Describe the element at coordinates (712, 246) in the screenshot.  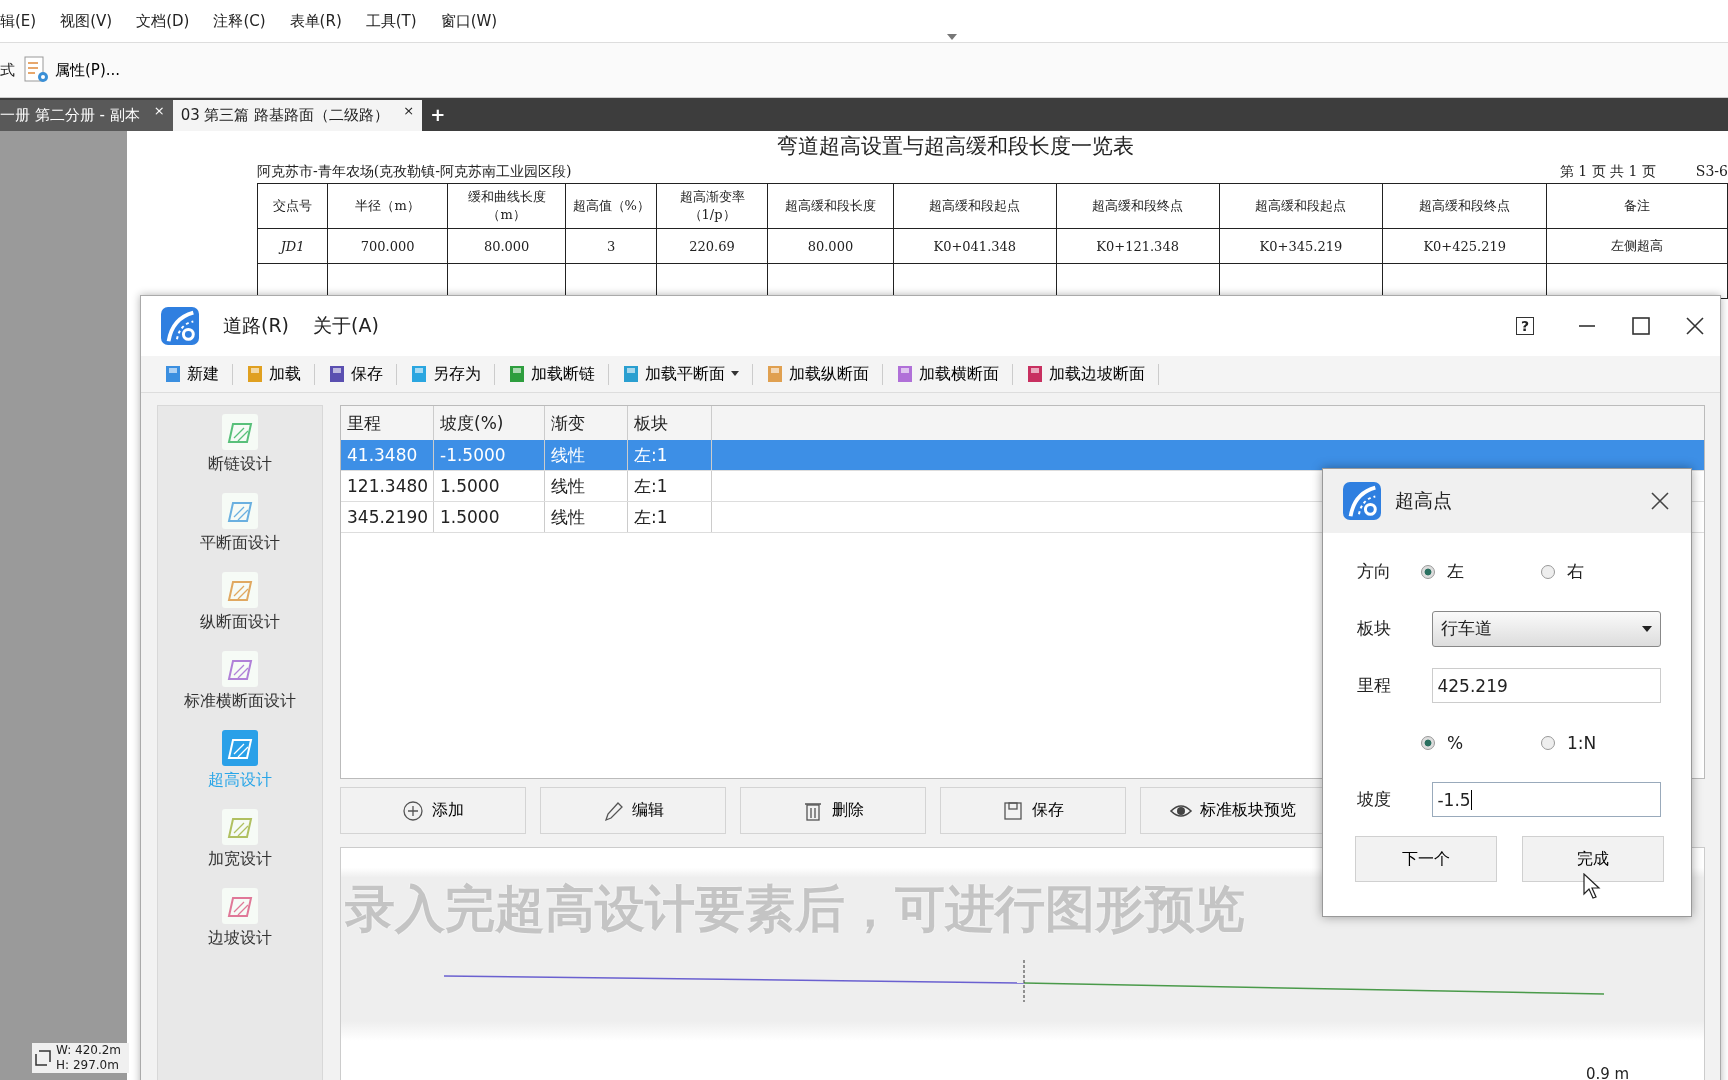
I see `table-cell: 220.69` at that location.